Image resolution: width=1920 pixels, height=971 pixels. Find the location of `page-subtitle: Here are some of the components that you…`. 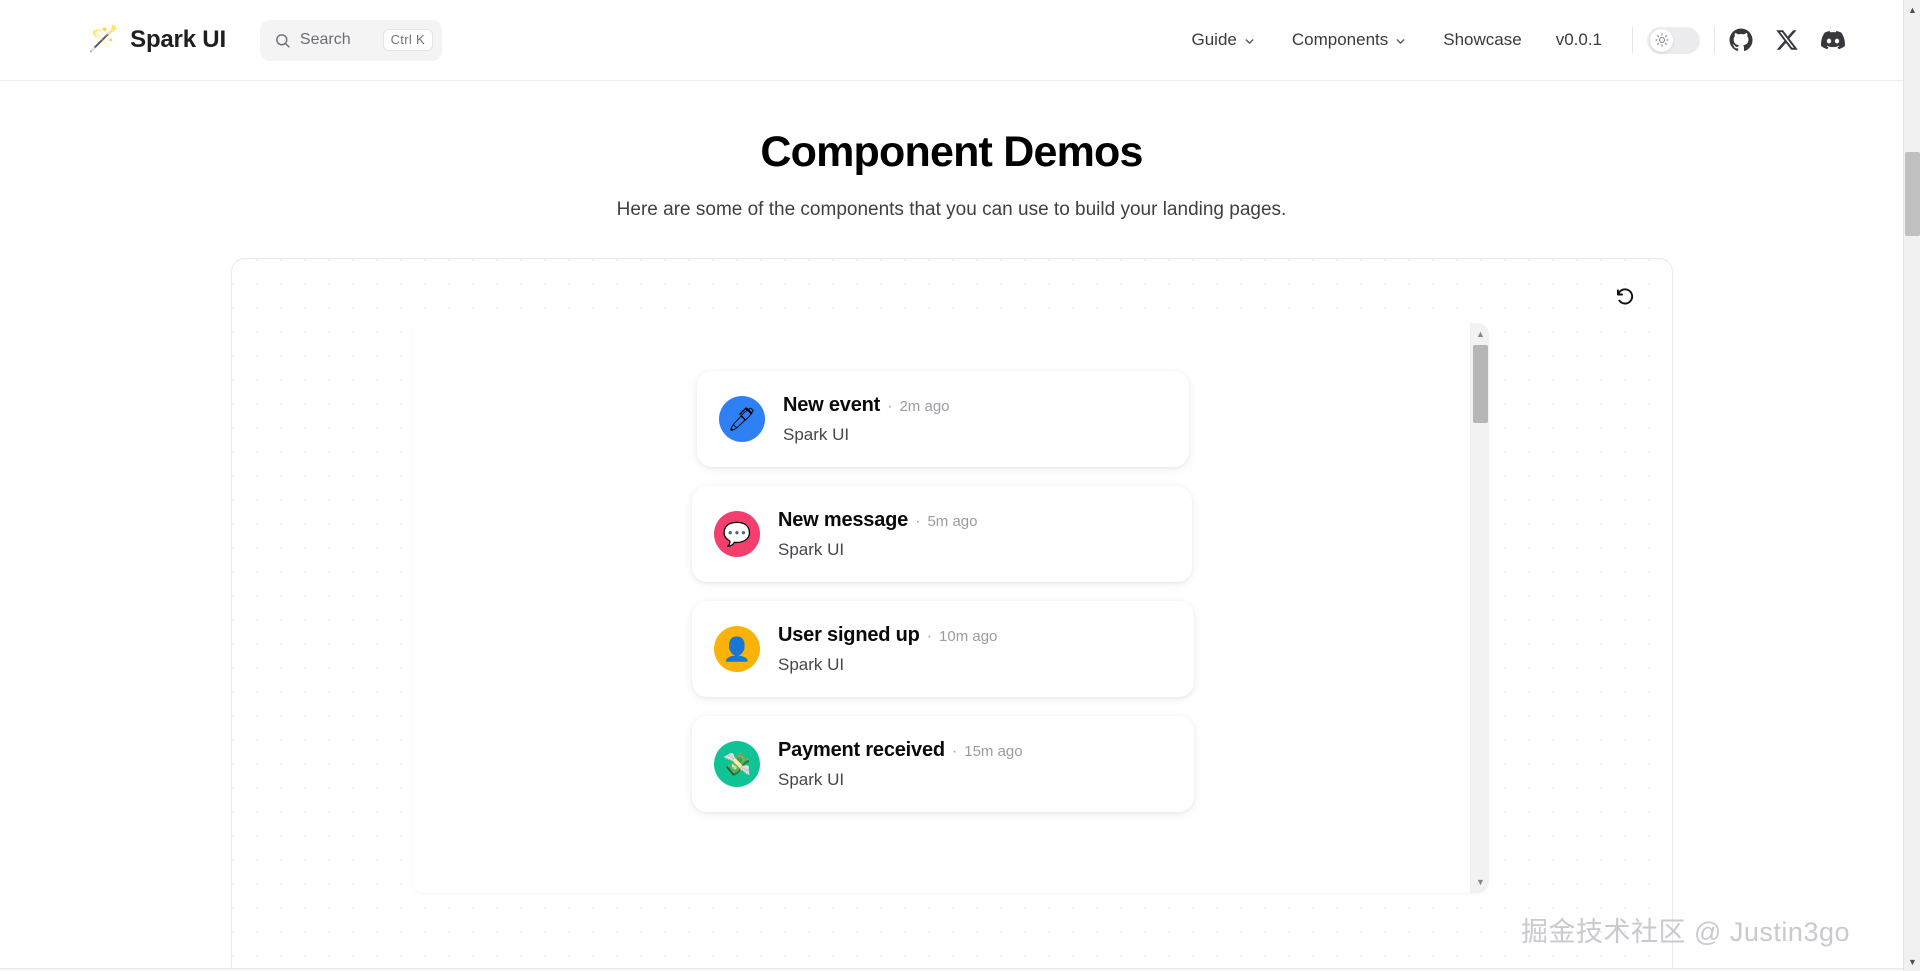

page-subtitle: Here are some of the components that you… is located at coordinates (951, 209).